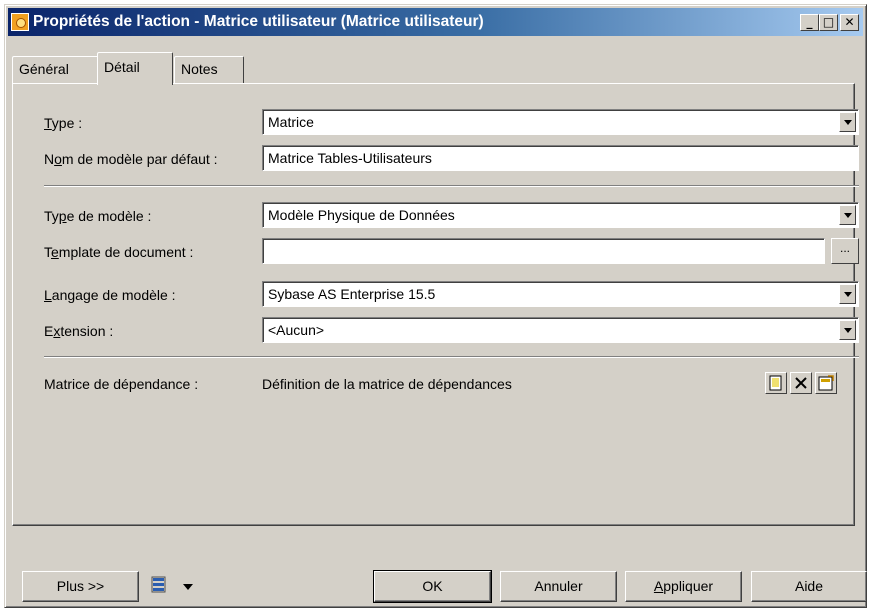 Image resolution: width=891 pixels, height=616 pixels. What do you see at coordinates (828, 22) in the screenshot?
I see `maximize-button: □` at bounding box center [828, 22].